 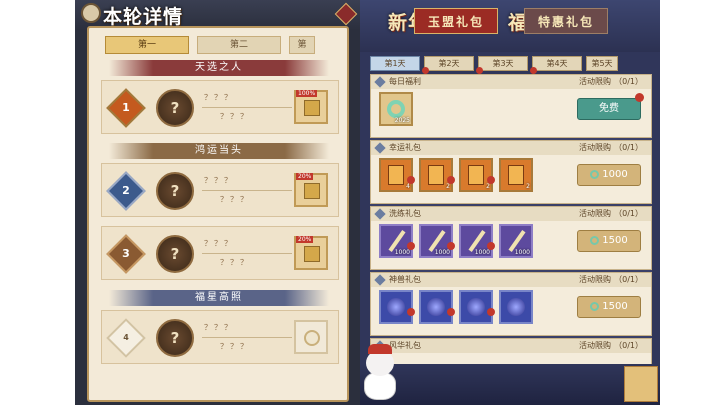 I want to click on tab-day-4: 第4天, so click(x=556, y=65).